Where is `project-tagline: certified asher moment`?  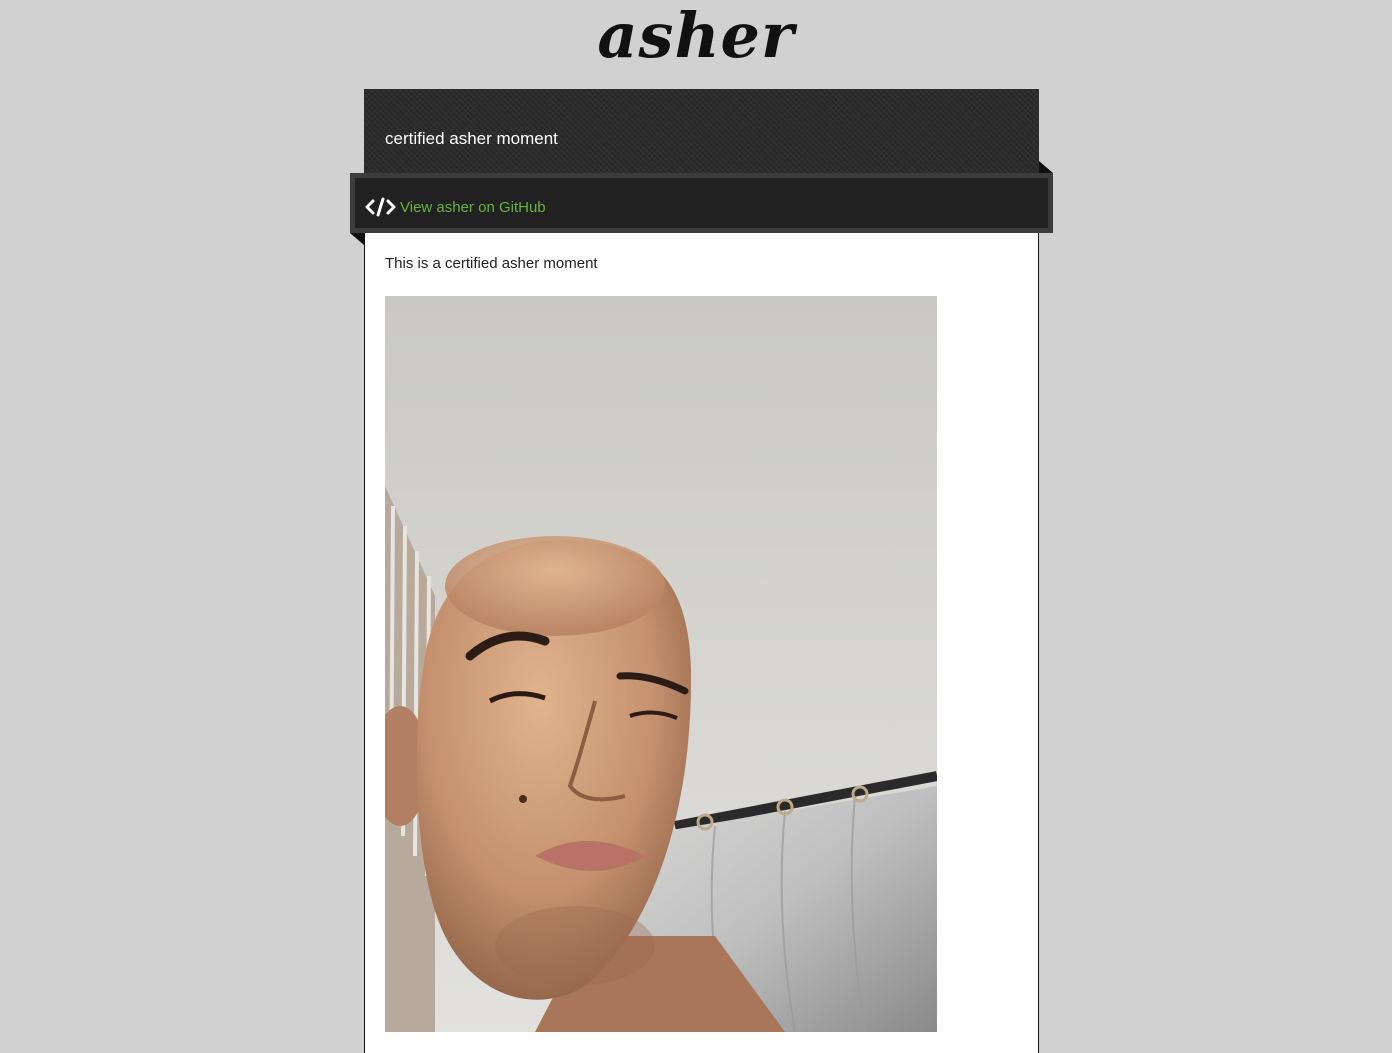
project-tagline: certified asher moment is located at coordinates (471, 138).